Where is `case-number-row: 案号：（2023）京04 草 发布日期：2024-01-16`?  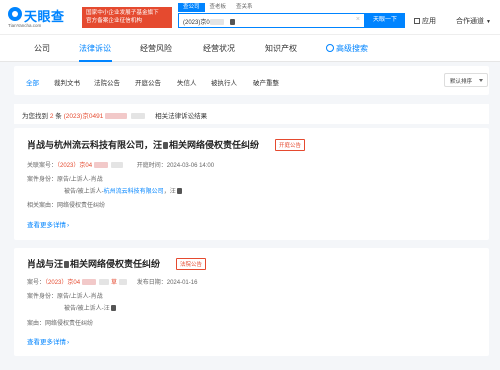 case-number-row: 案号：（2023）京04 草 发布日期：2024-01-16 is located at coordinates (112, 282).